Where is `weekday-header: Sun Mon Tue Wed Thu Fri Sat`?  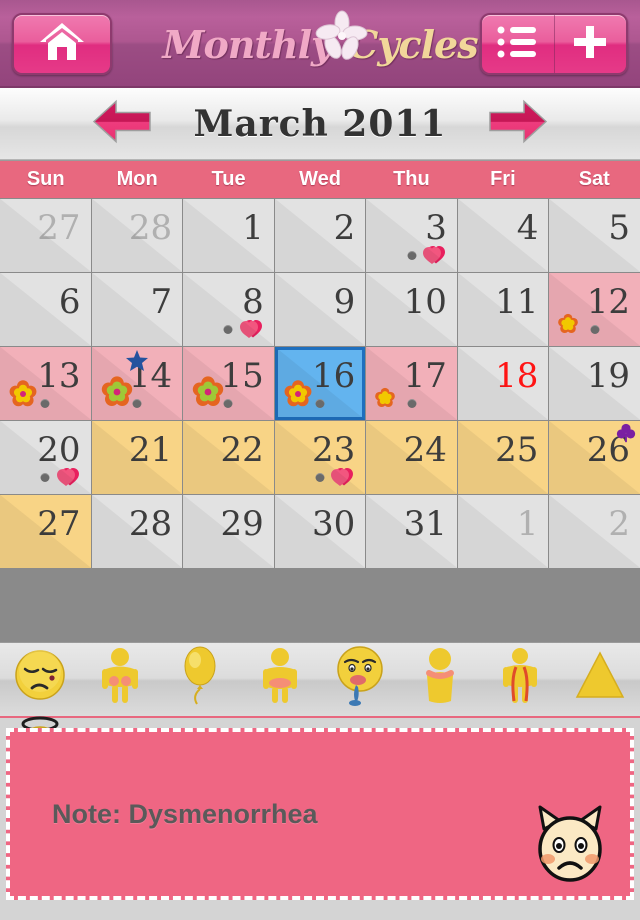
weekday-header: Sun Mon Tue Wed Thu Fri Sat is located at coordinates (320, 179).